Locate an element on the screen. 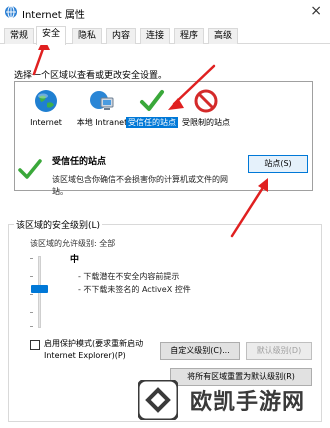  tab-security: 安全 is located at coordinates (51, 35).